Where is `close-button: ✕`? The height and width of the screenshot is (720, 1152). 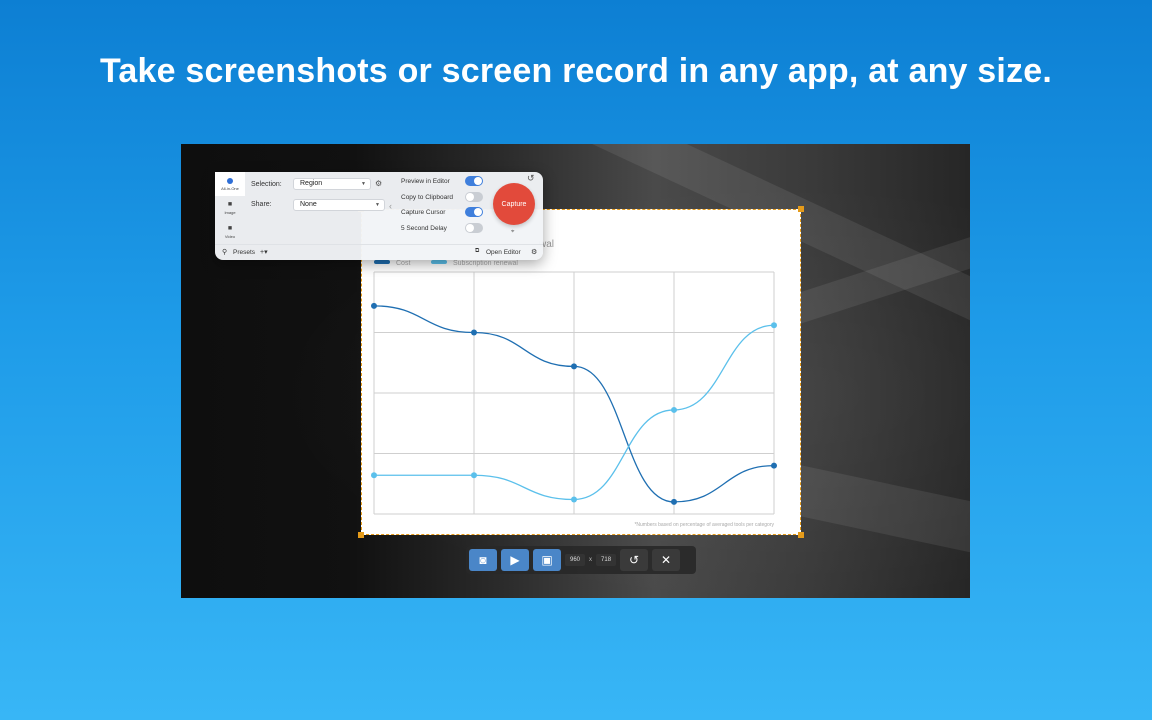
close-button: ✕ is located at coordinates (666, 560).